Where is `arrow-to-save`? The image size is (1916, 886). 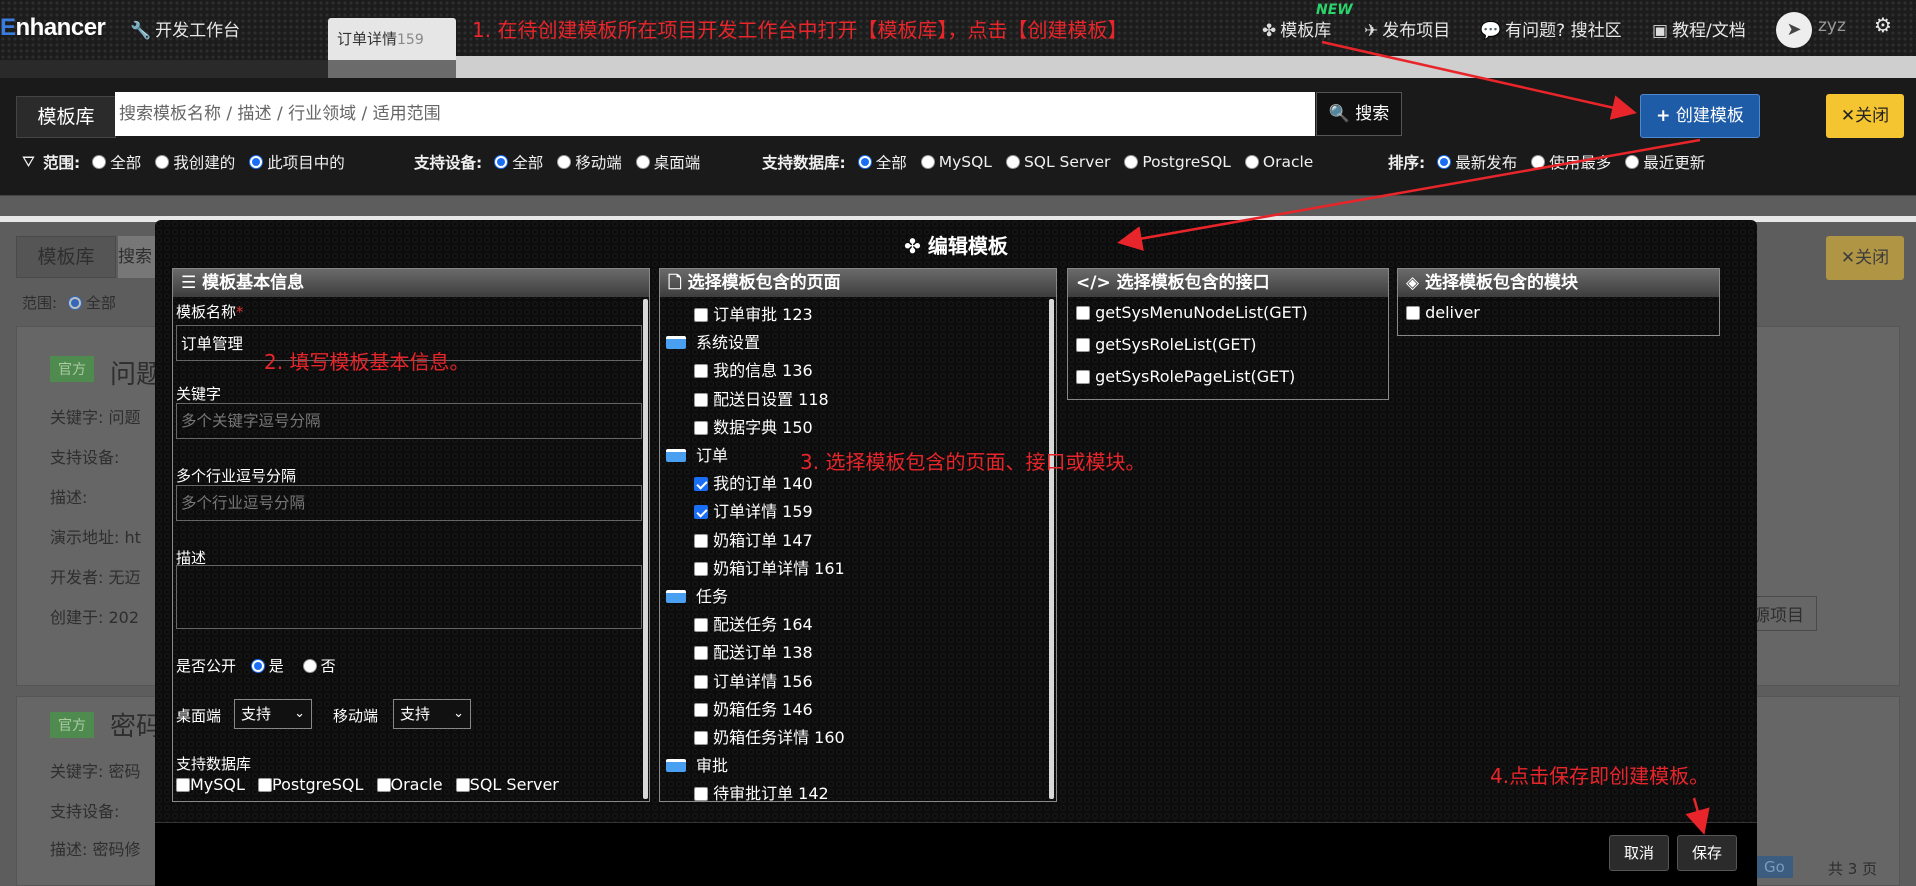 arrow-to-save is located at coordinates (1697, 816).